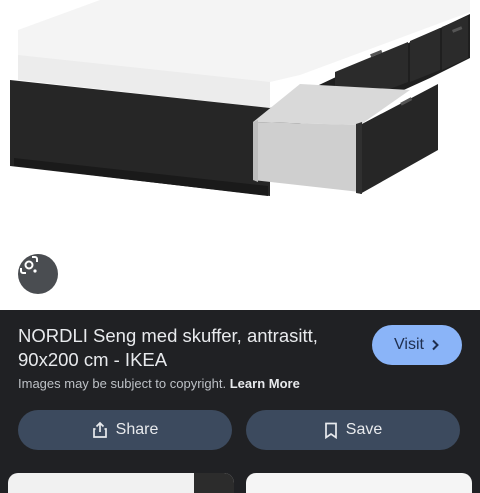  Describe the element at coordinates (99, 429) in the screenshot. I see `share-icon` at that location.